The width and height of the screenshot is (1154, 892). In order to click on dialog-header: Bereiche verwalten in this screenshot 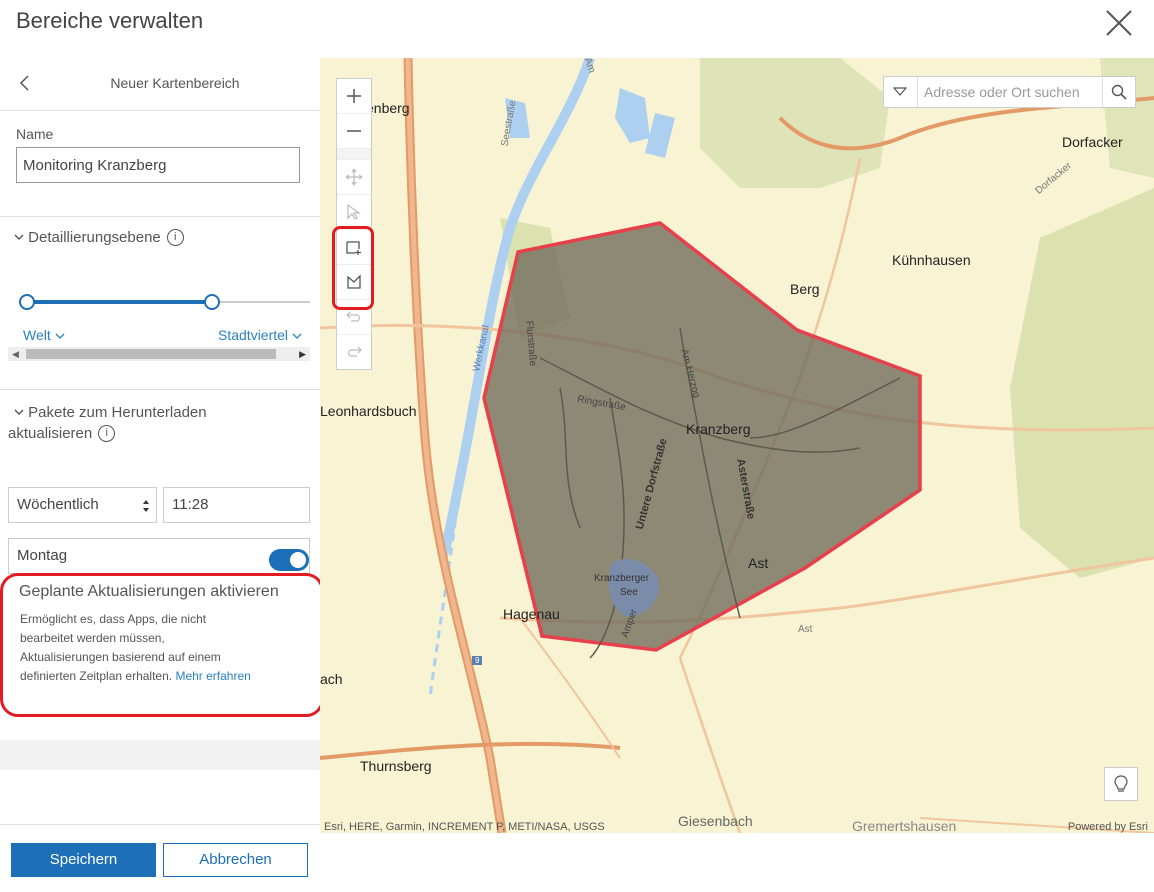, I will do `click(577, 29)`.